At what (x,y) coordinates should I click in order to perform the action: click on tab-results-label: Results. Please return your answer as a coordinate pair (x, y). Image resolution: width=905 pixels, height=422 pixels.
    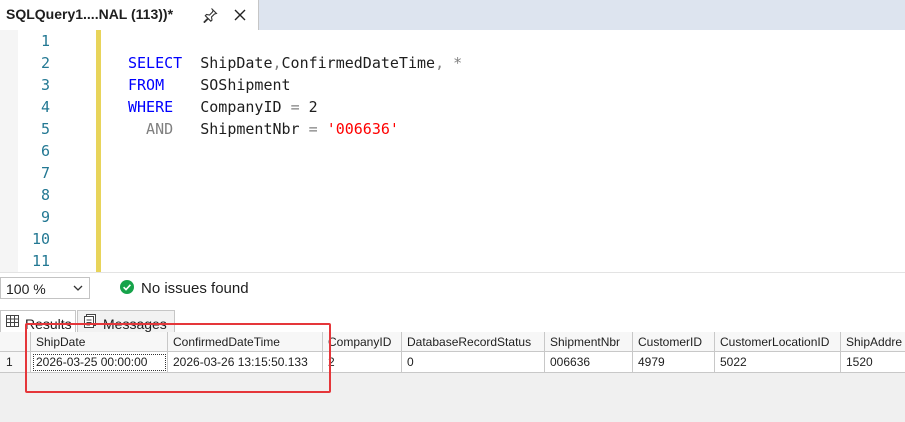
    Looking at the image, I should click on (48, 324).